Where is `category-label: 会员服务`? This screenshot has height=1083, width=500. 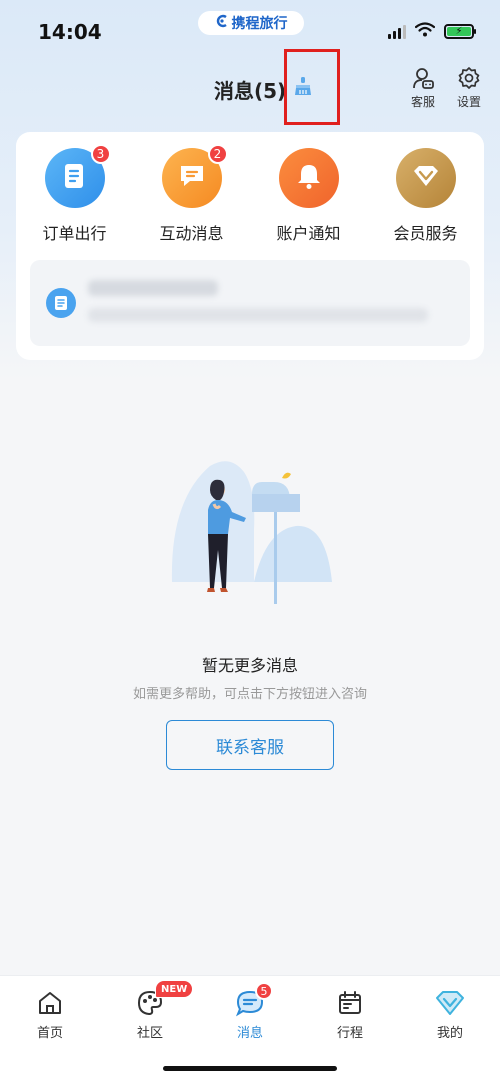
category-label: 会员服务 is located at coordinates (425, 233).